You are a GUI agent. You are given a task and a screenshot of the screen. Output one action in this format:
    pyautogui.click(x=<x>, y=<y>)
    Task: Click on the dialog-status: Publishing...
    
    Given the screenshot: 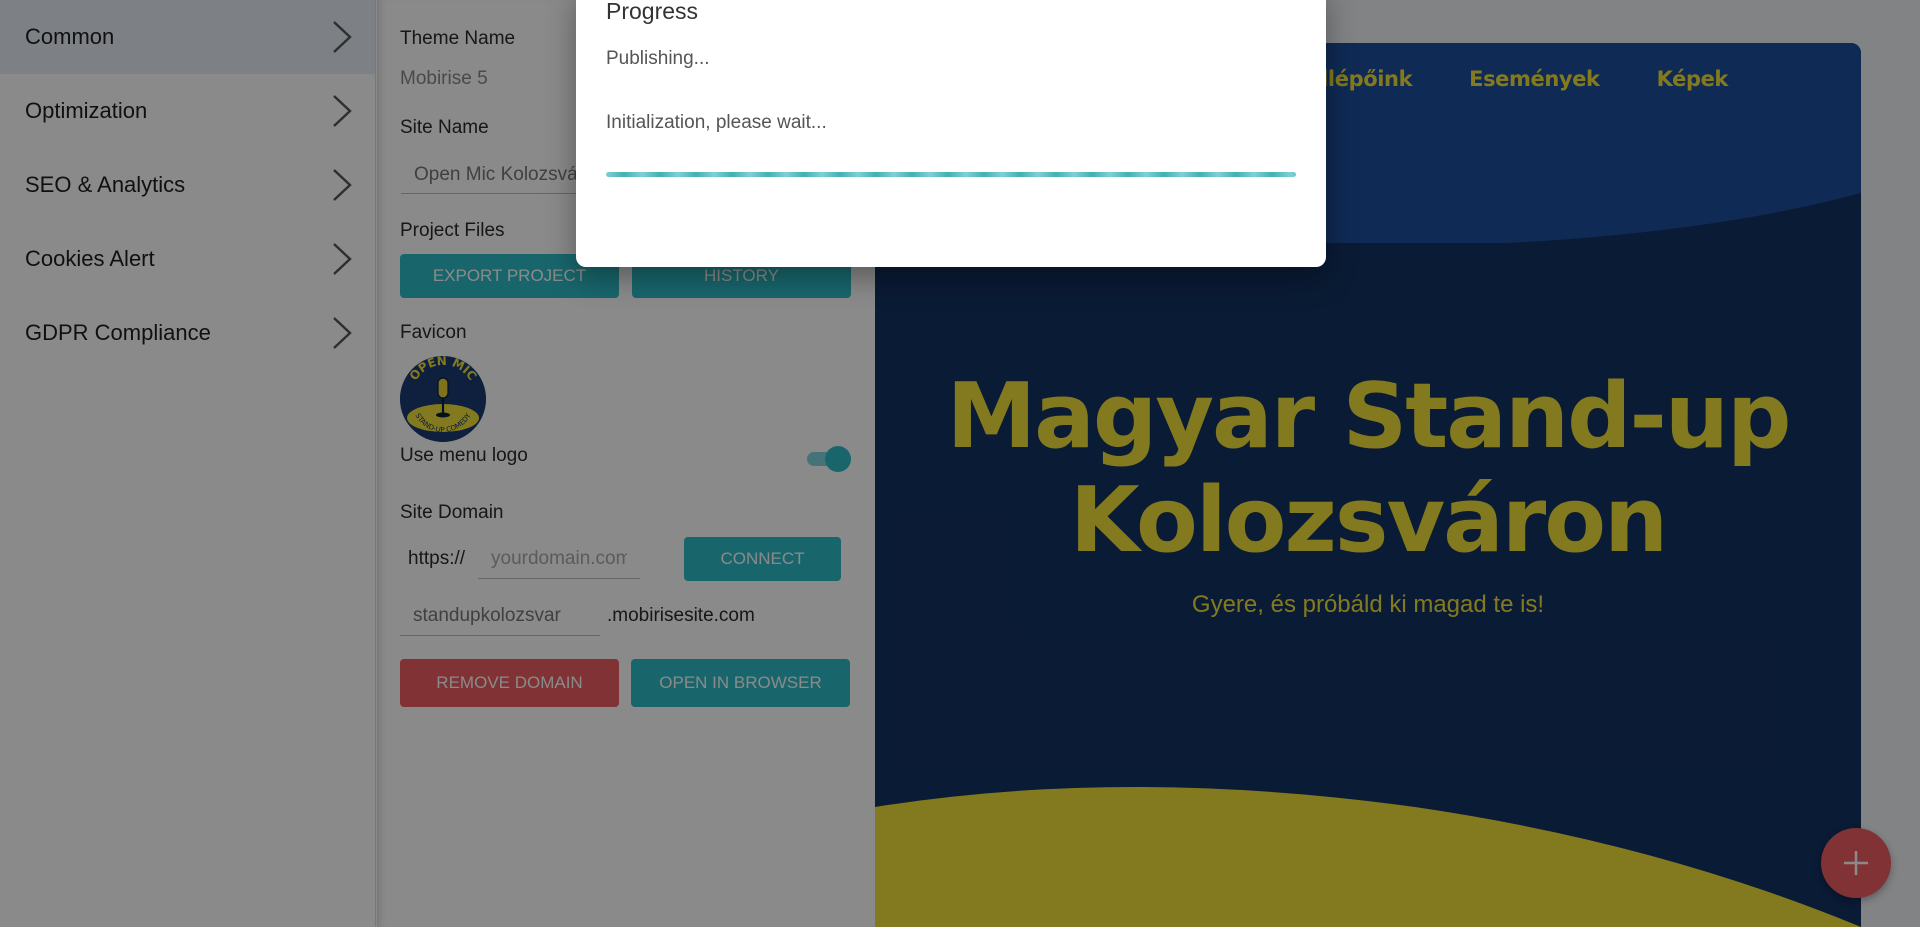 What is the action you would take?
    pyautogui.click(x=658, y=58)
    